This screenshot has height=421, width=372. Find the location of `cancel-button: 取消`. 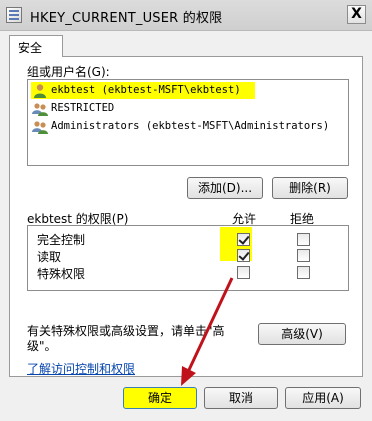

cancel-button: 取消 is located at coordinates (241, 398).